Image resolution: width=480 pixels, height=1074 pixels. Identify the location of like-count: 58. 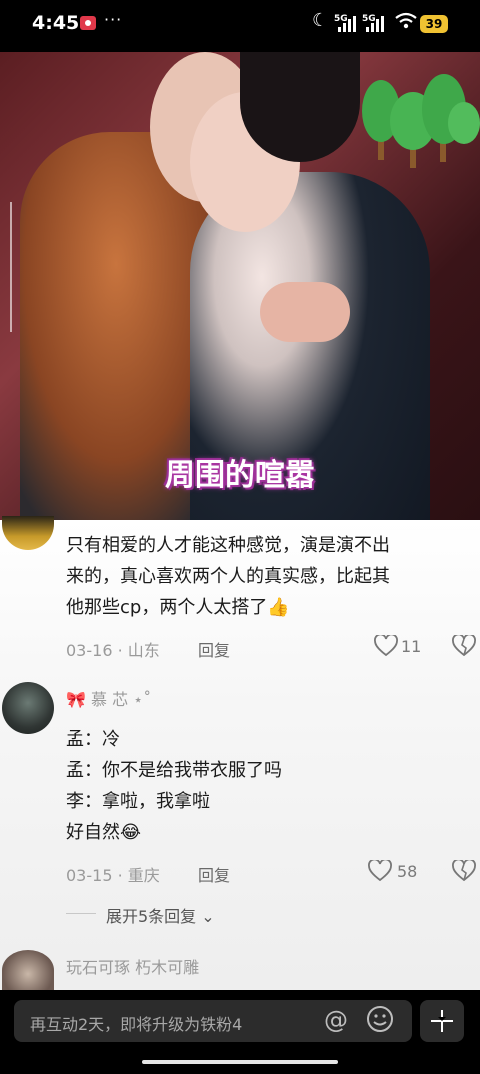
(407, 871).